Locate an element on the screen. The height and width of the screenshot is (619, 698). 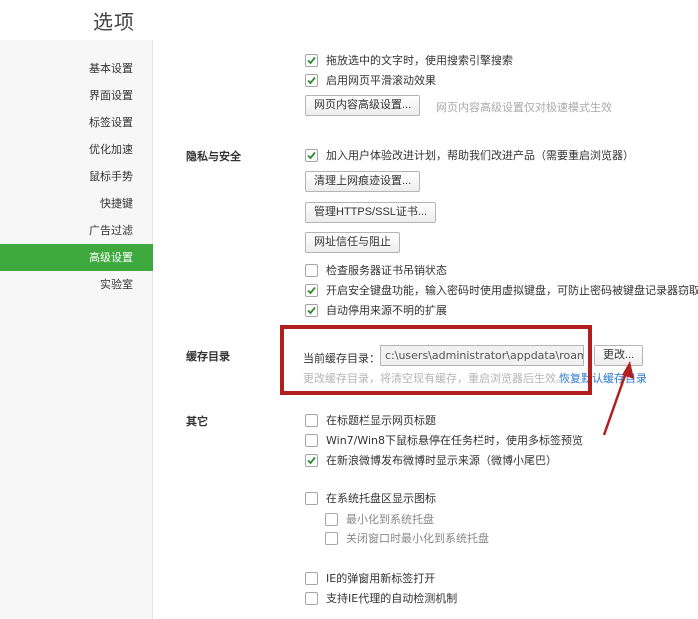
auto-disable-ext-checkbox is located at coordinates (311, 310).